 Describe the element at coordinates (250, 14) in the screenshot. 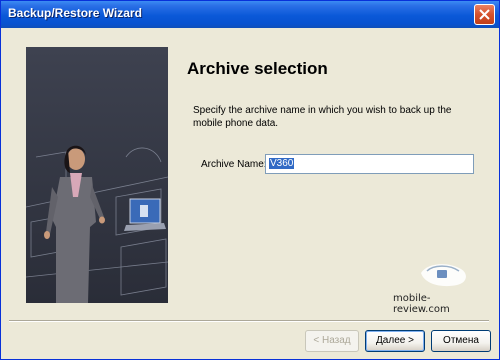

I see `title-bar: Backup/Restore Wizard` at that location.